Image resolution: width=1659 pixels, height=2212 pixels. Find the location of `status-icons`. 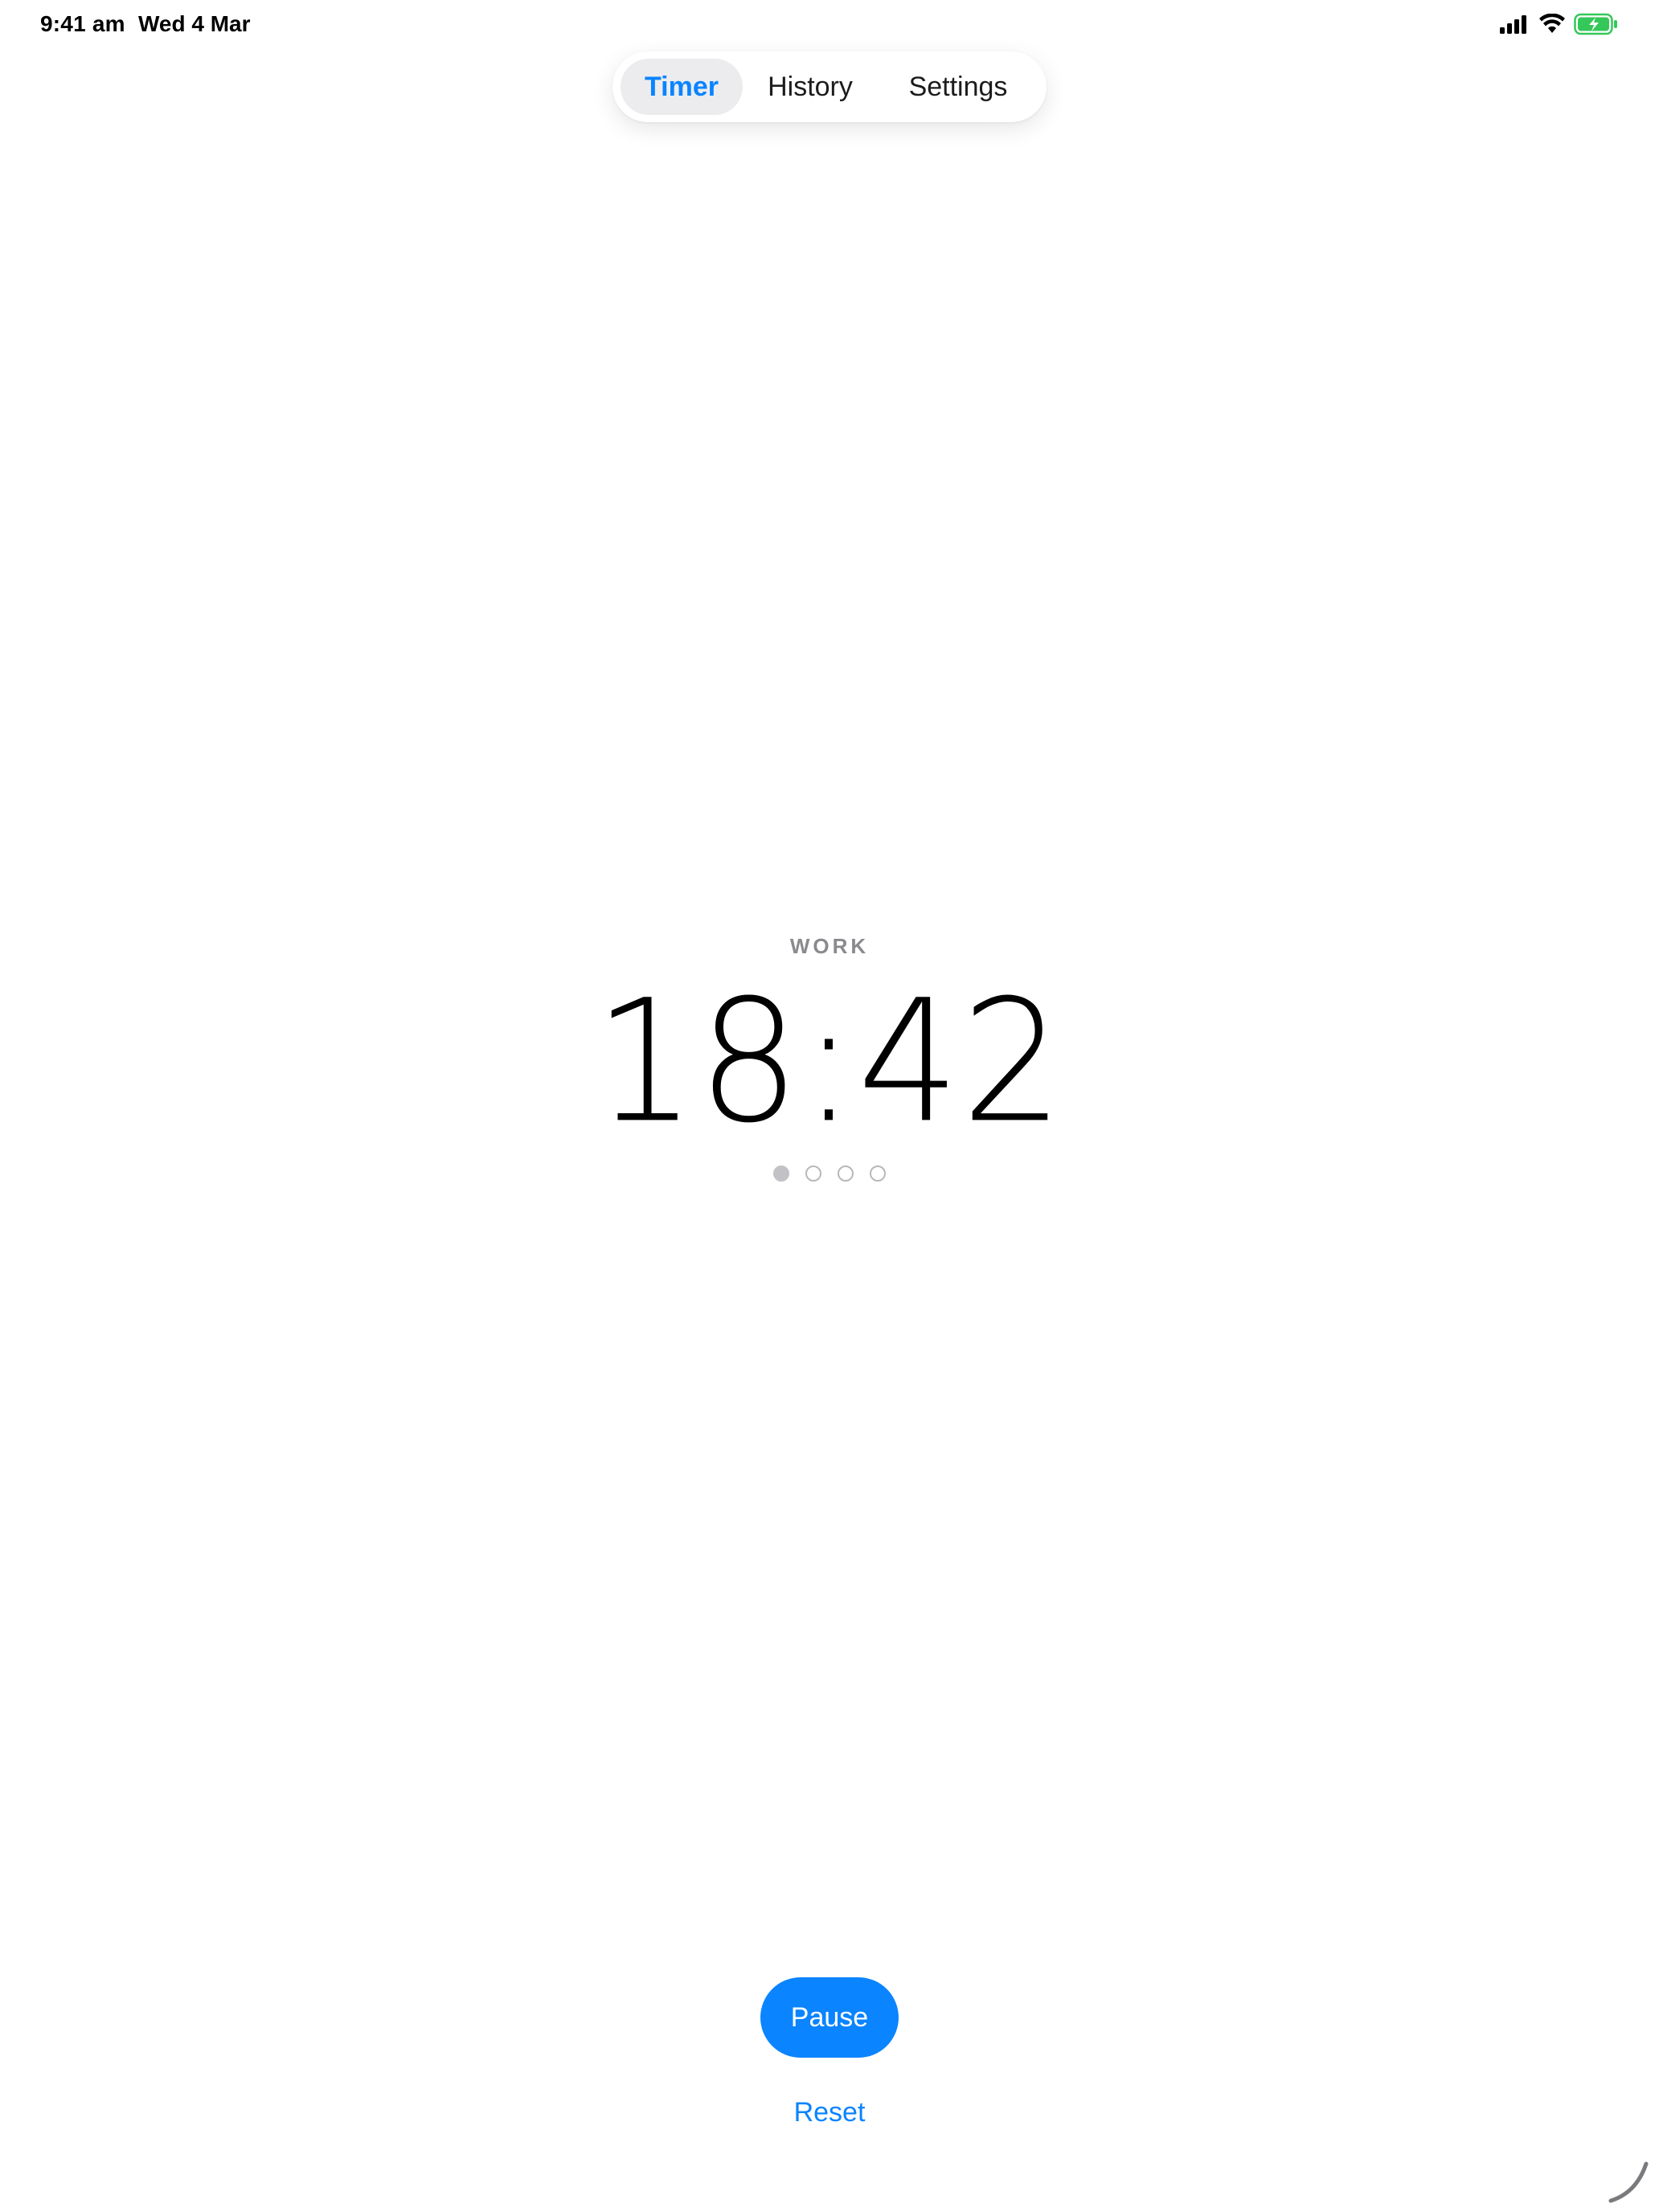

status-icons is located at coordinates (1558, 24).